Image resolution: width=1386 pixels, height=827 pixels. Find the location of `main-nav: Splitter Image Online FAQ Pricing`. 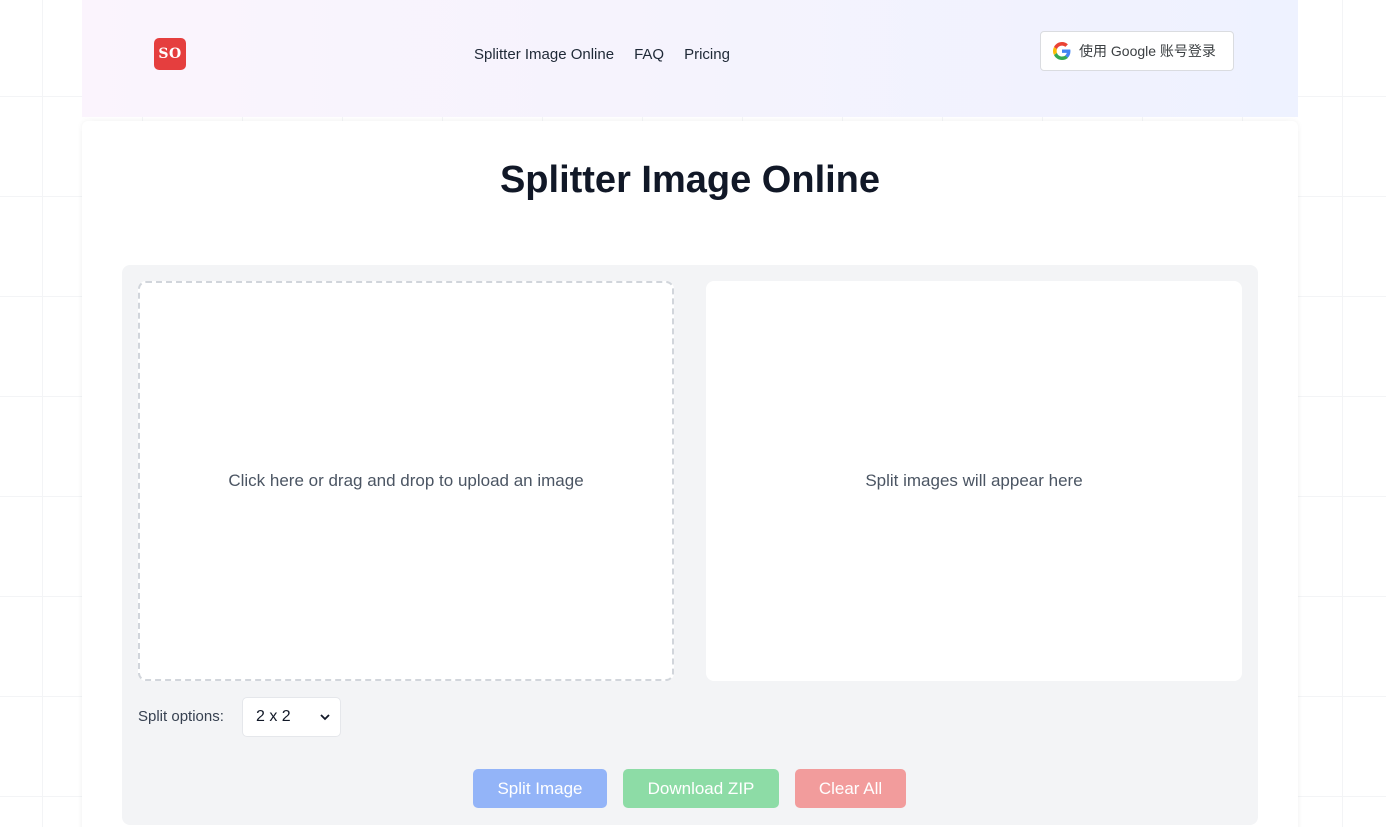

main-nav: Splitter Image Online FAQ Pricing is located at coordinates (602, 54).